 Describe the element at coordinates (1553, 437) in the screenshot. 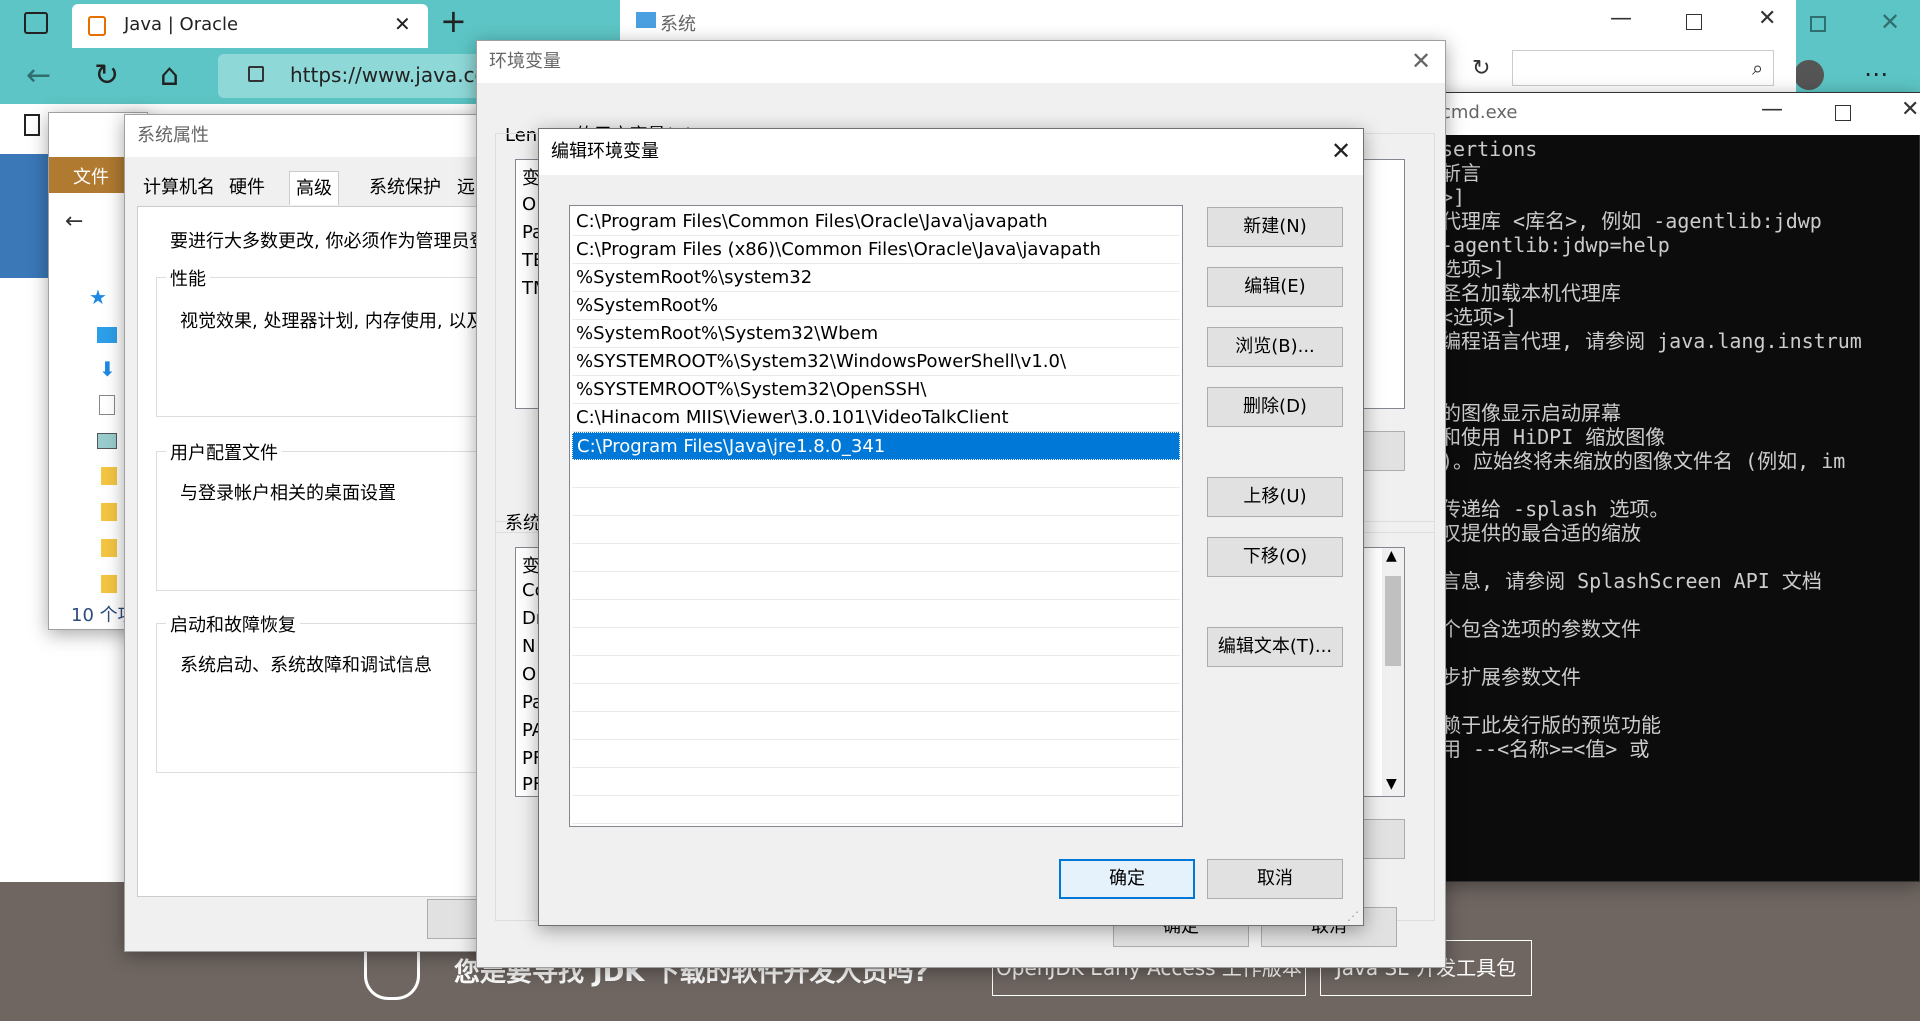

I see `cmd-output-line: 和使用 HiDPI 缩放图像` at that location.